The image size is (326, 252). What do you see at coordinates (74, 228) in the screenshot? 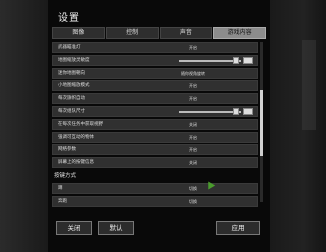
I see `close-button: 关闭` at bounding box center [74, 228].